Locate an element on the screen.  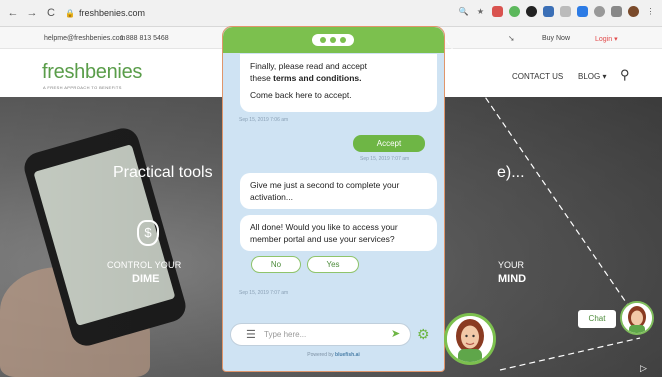
no-button: No is located at coordinates (276, 264).